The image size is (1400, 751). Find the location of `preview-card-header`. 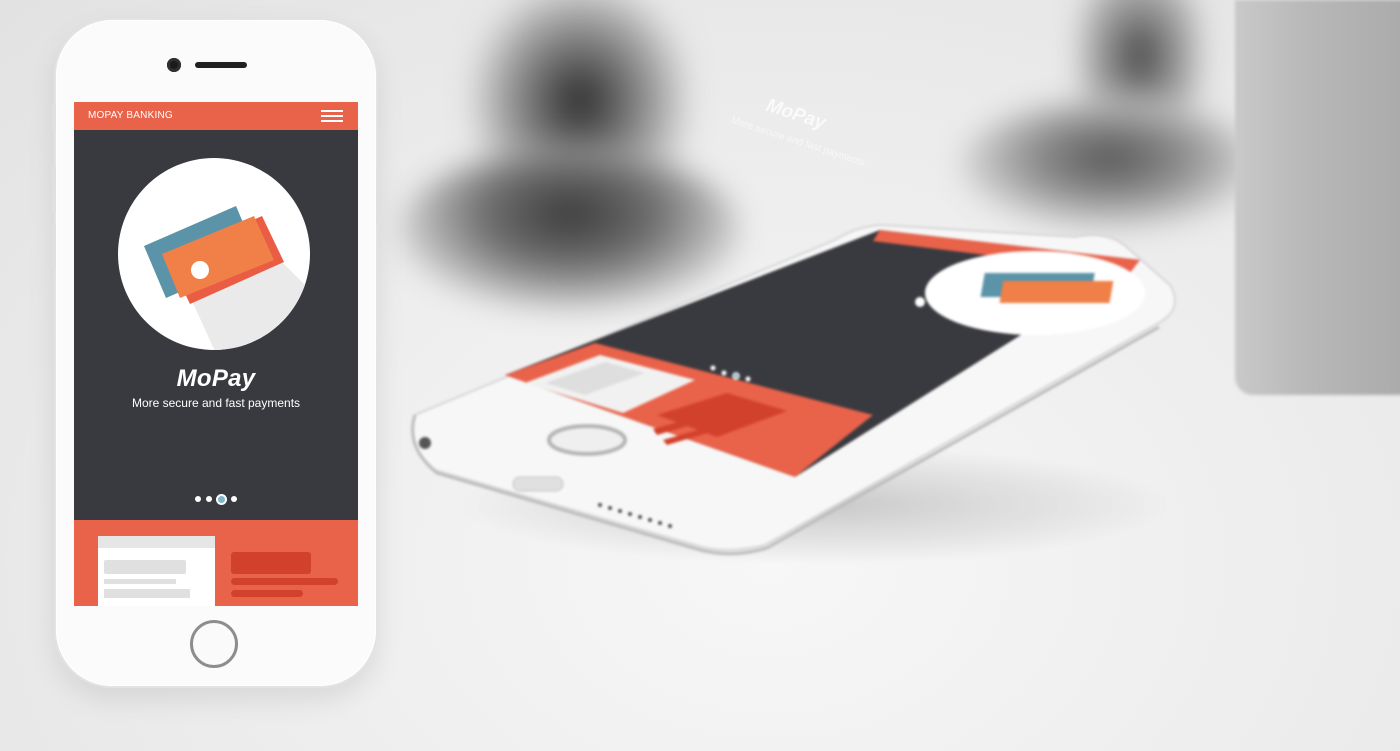

preview-card-header is located at coordinates (156, 542).